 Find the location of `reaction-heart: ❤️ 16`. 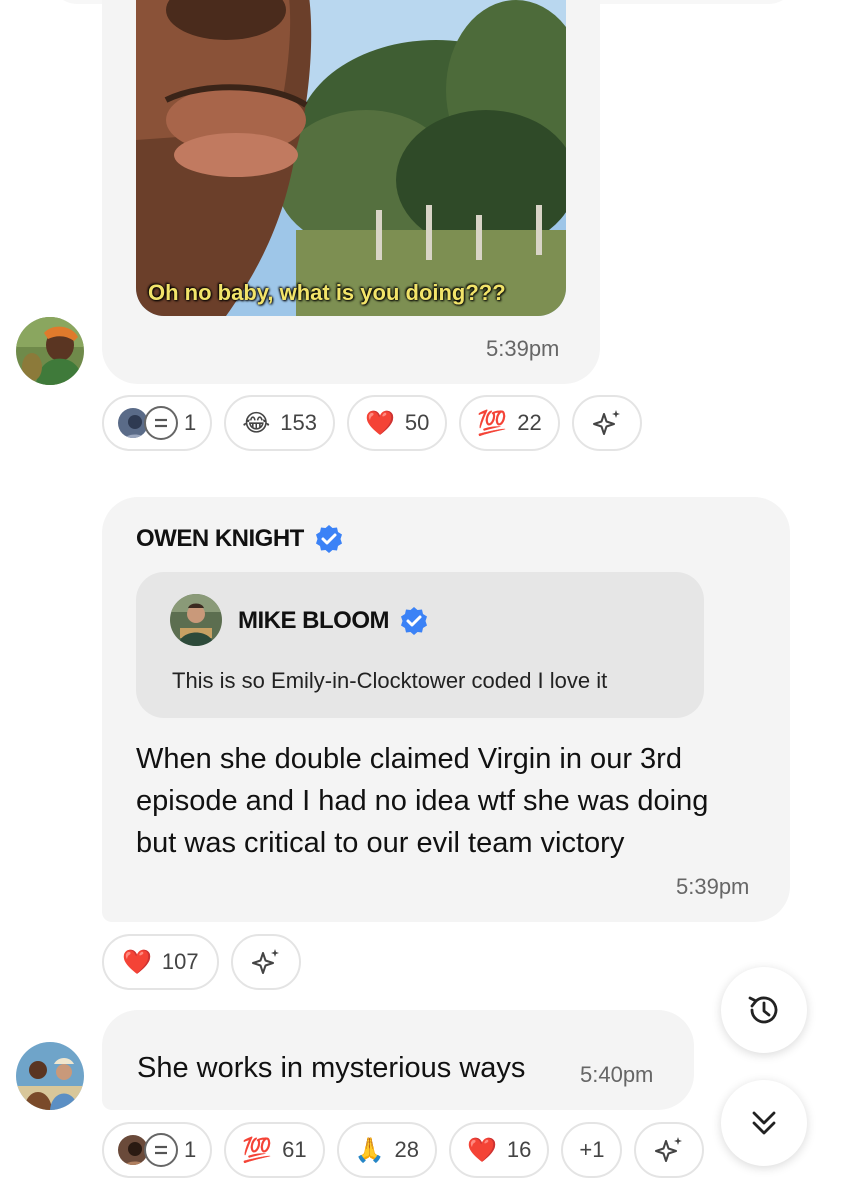

reaction-heart: ❤️ 16 is located at coordinates (499, 1150).